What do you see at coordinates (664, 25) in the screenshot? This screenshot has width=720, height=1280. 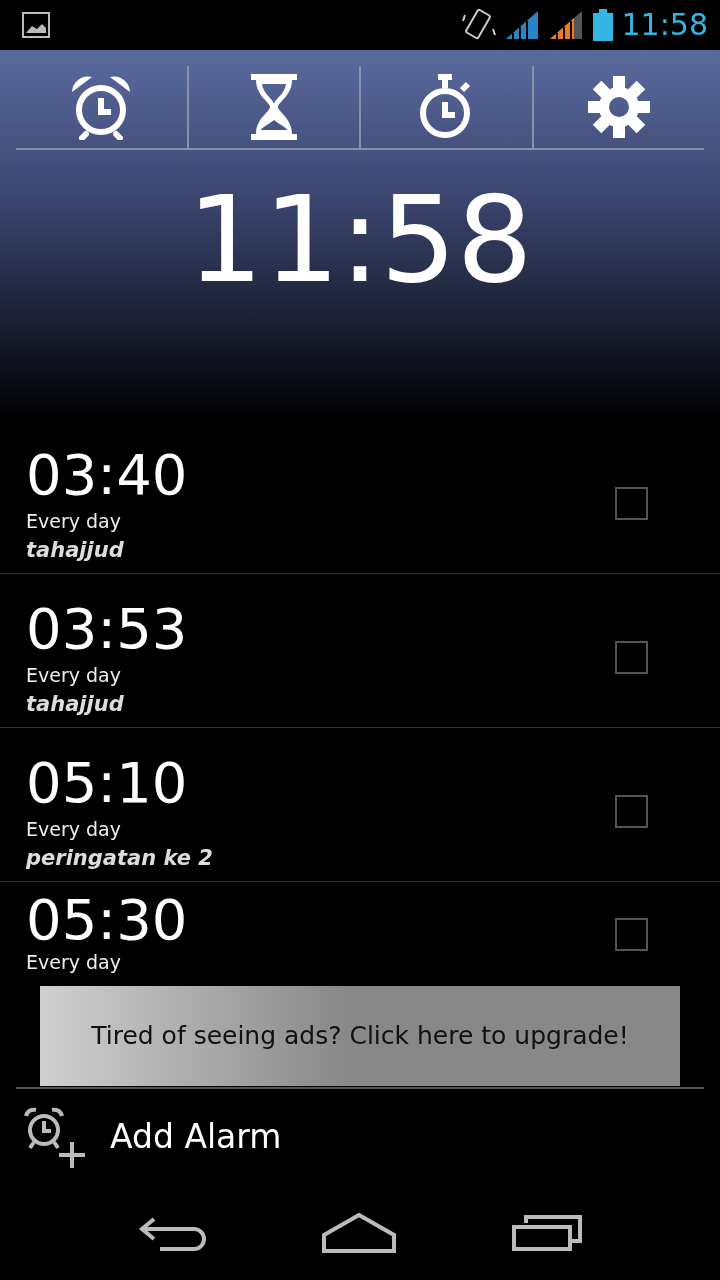 I see `status-time: 11:58` at bounding box center [664, 25].